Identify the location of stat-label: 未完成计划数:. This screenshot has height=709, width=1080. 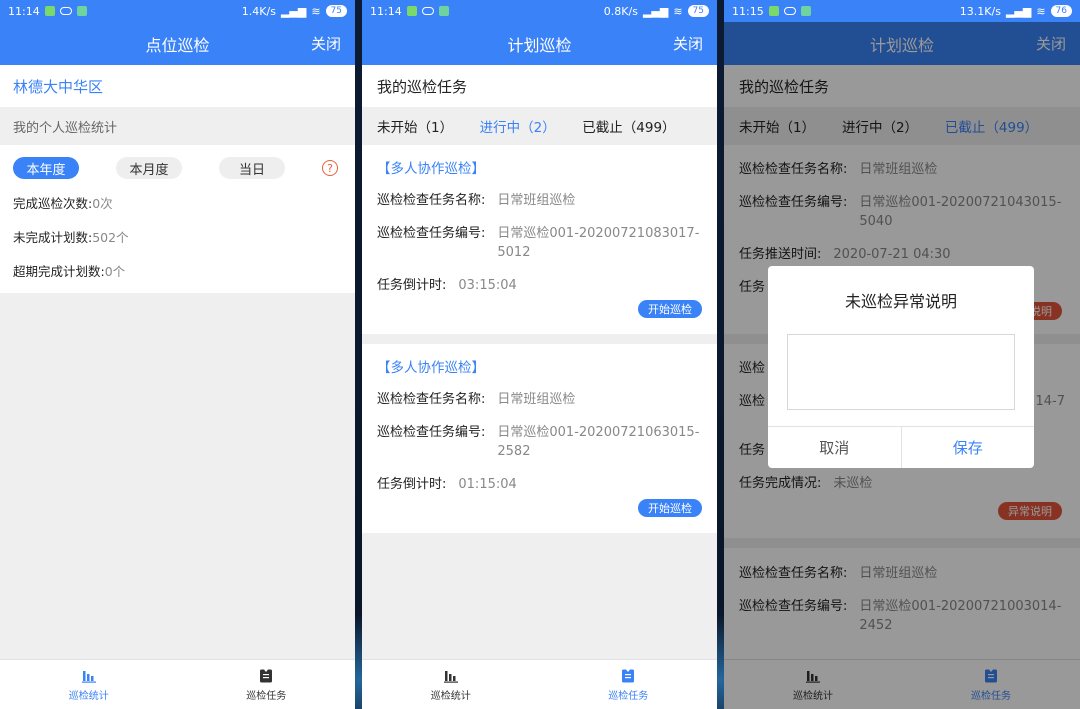
(53, 237).